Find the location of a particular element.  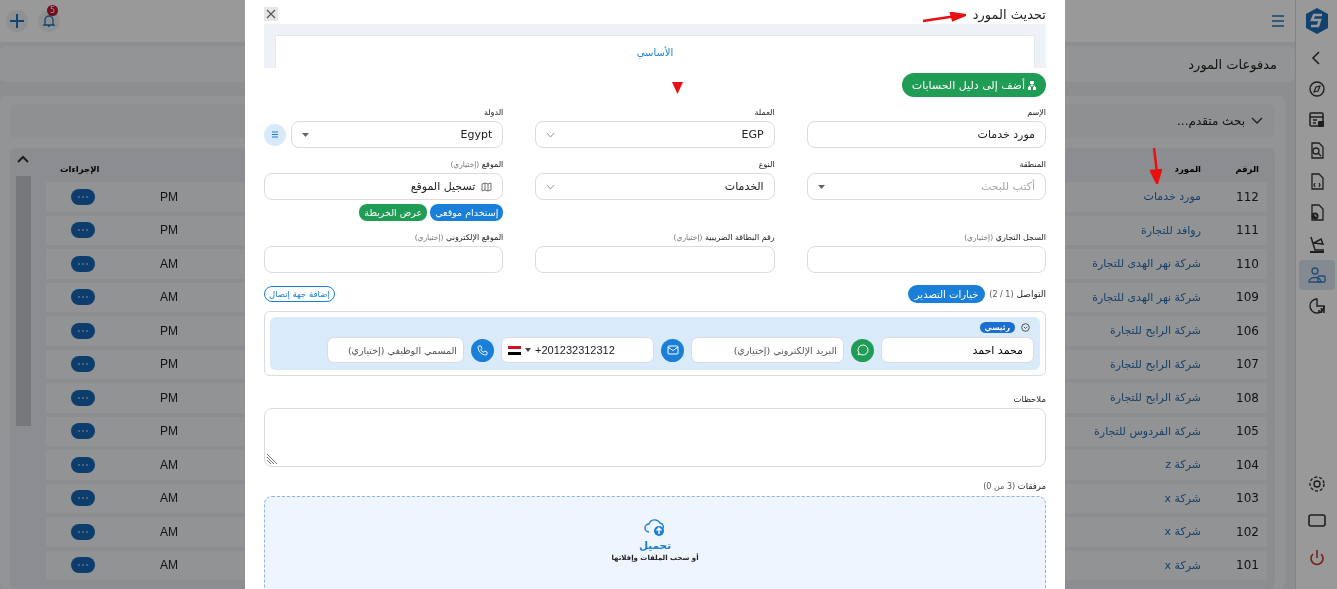

show-map-button: عرض الخريطة is located at coordinates (393, 212).